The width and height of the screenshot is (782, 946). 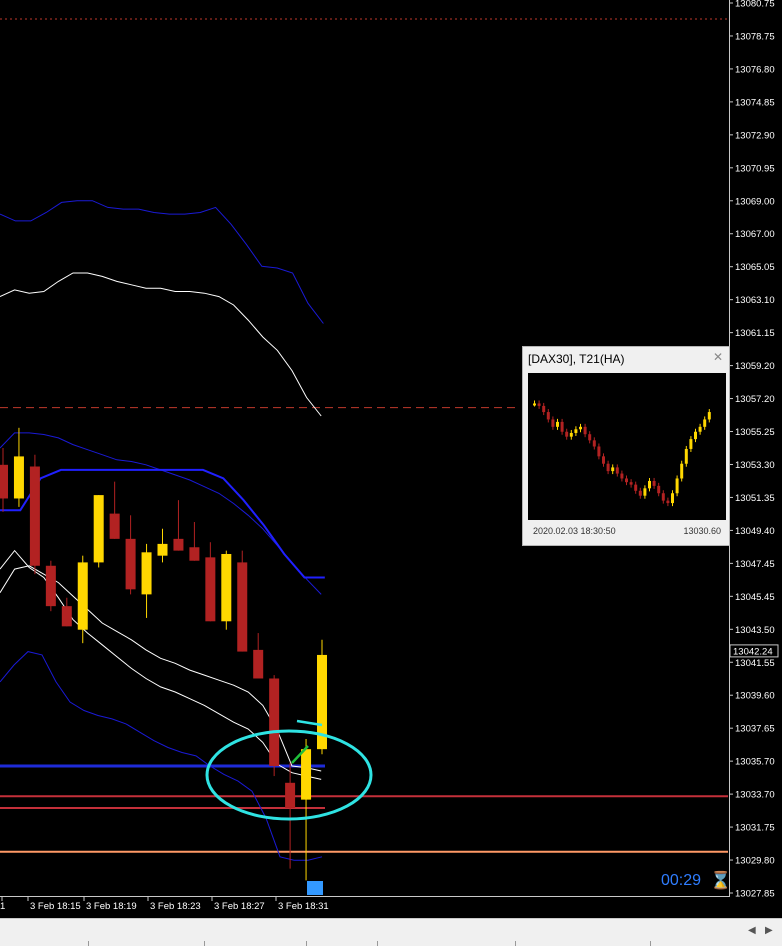 I want to click on price-tick-label: 13061.15, so click(x=755, y=333).